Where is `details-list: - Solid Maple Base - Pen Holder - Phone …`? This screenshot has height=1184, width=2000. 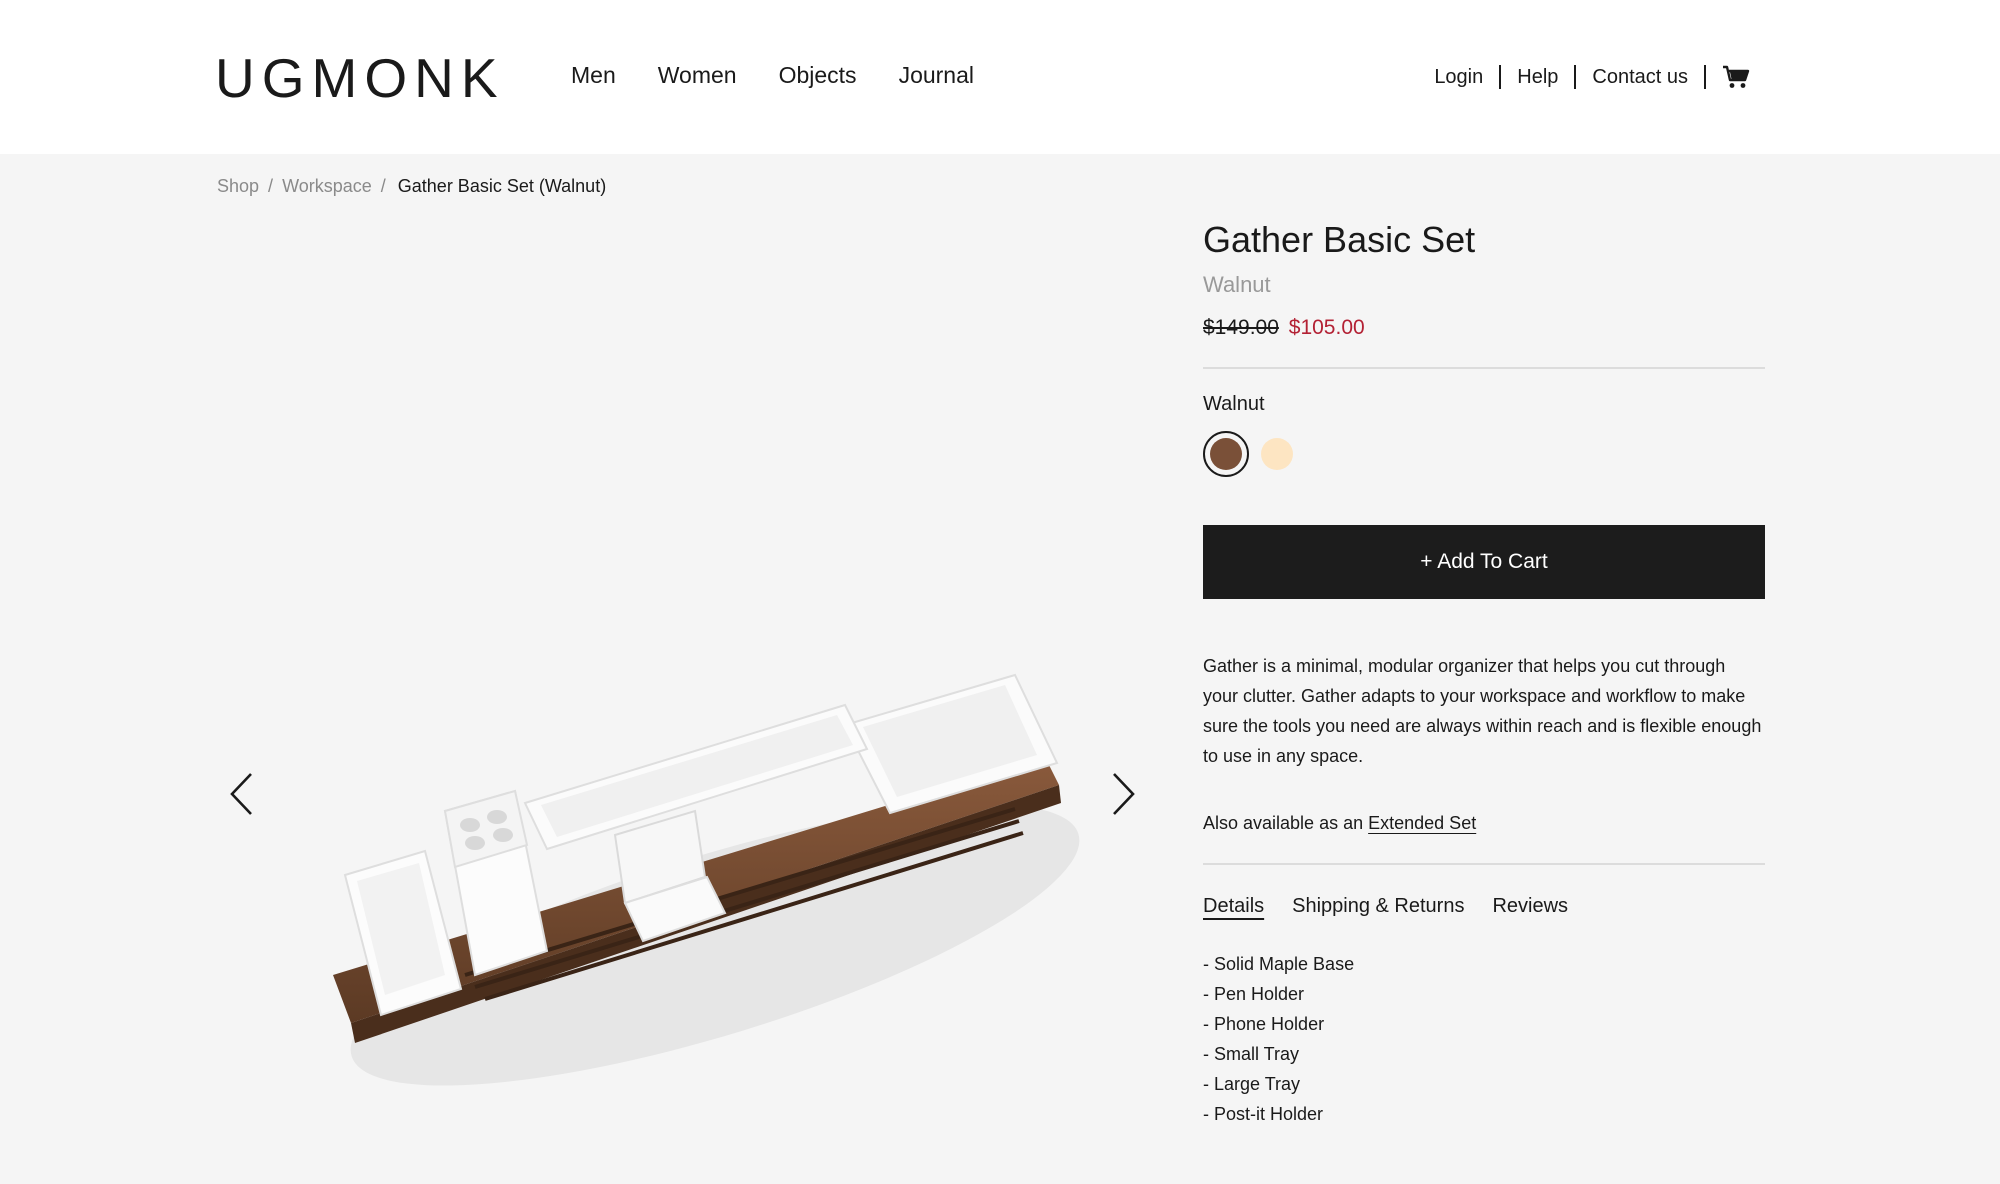
details-list: - Solid Maple Base - Pen Holder - Phone … is located at coordinates (1484, 1039).